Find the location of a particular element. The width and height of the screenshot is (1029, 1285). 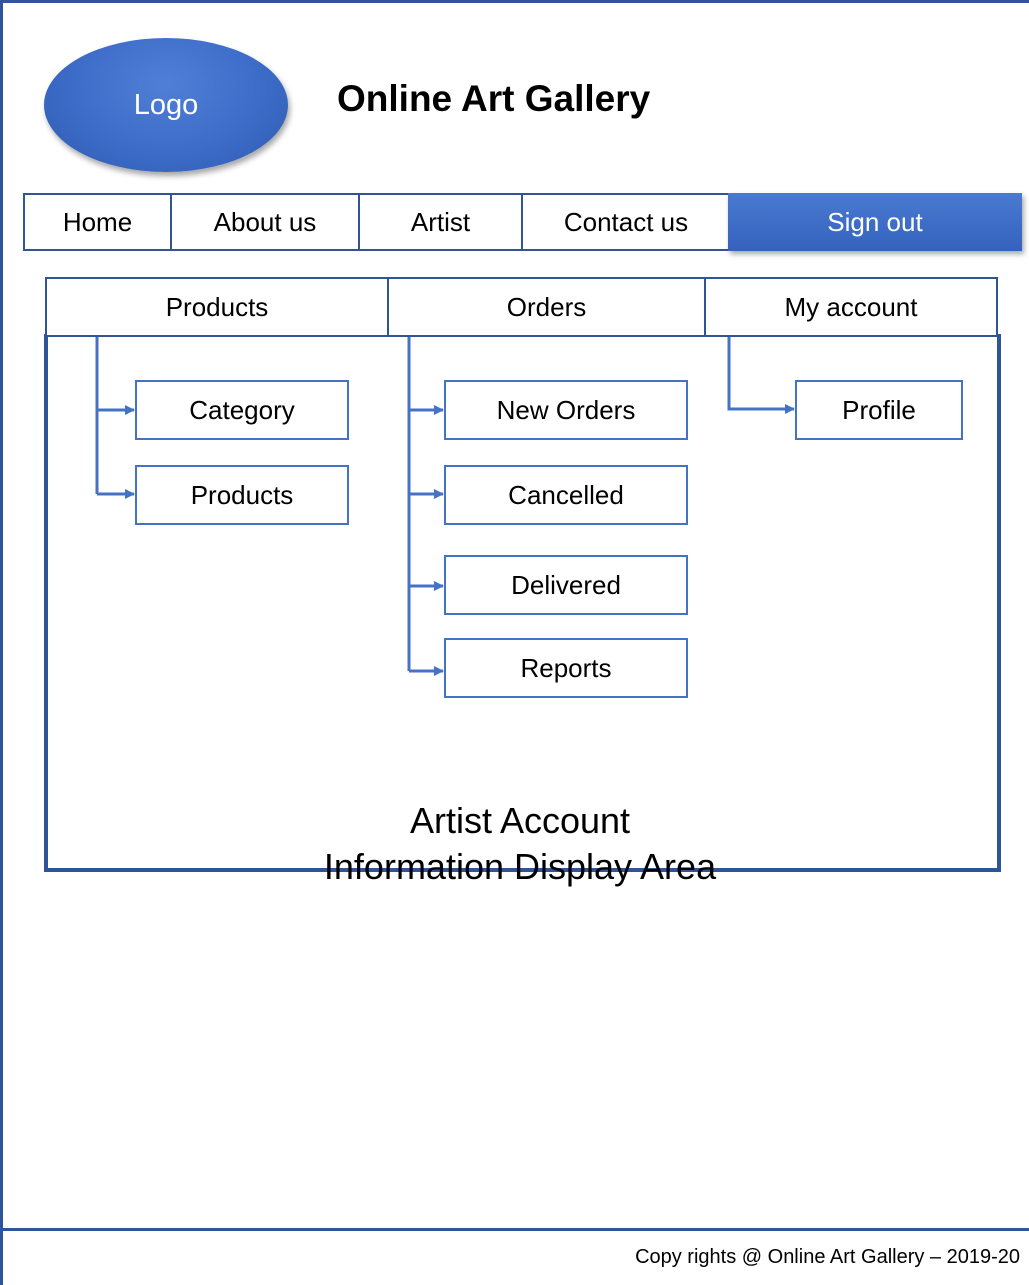

subitem-profile-label: Profile is located at coordinates (879, 409).